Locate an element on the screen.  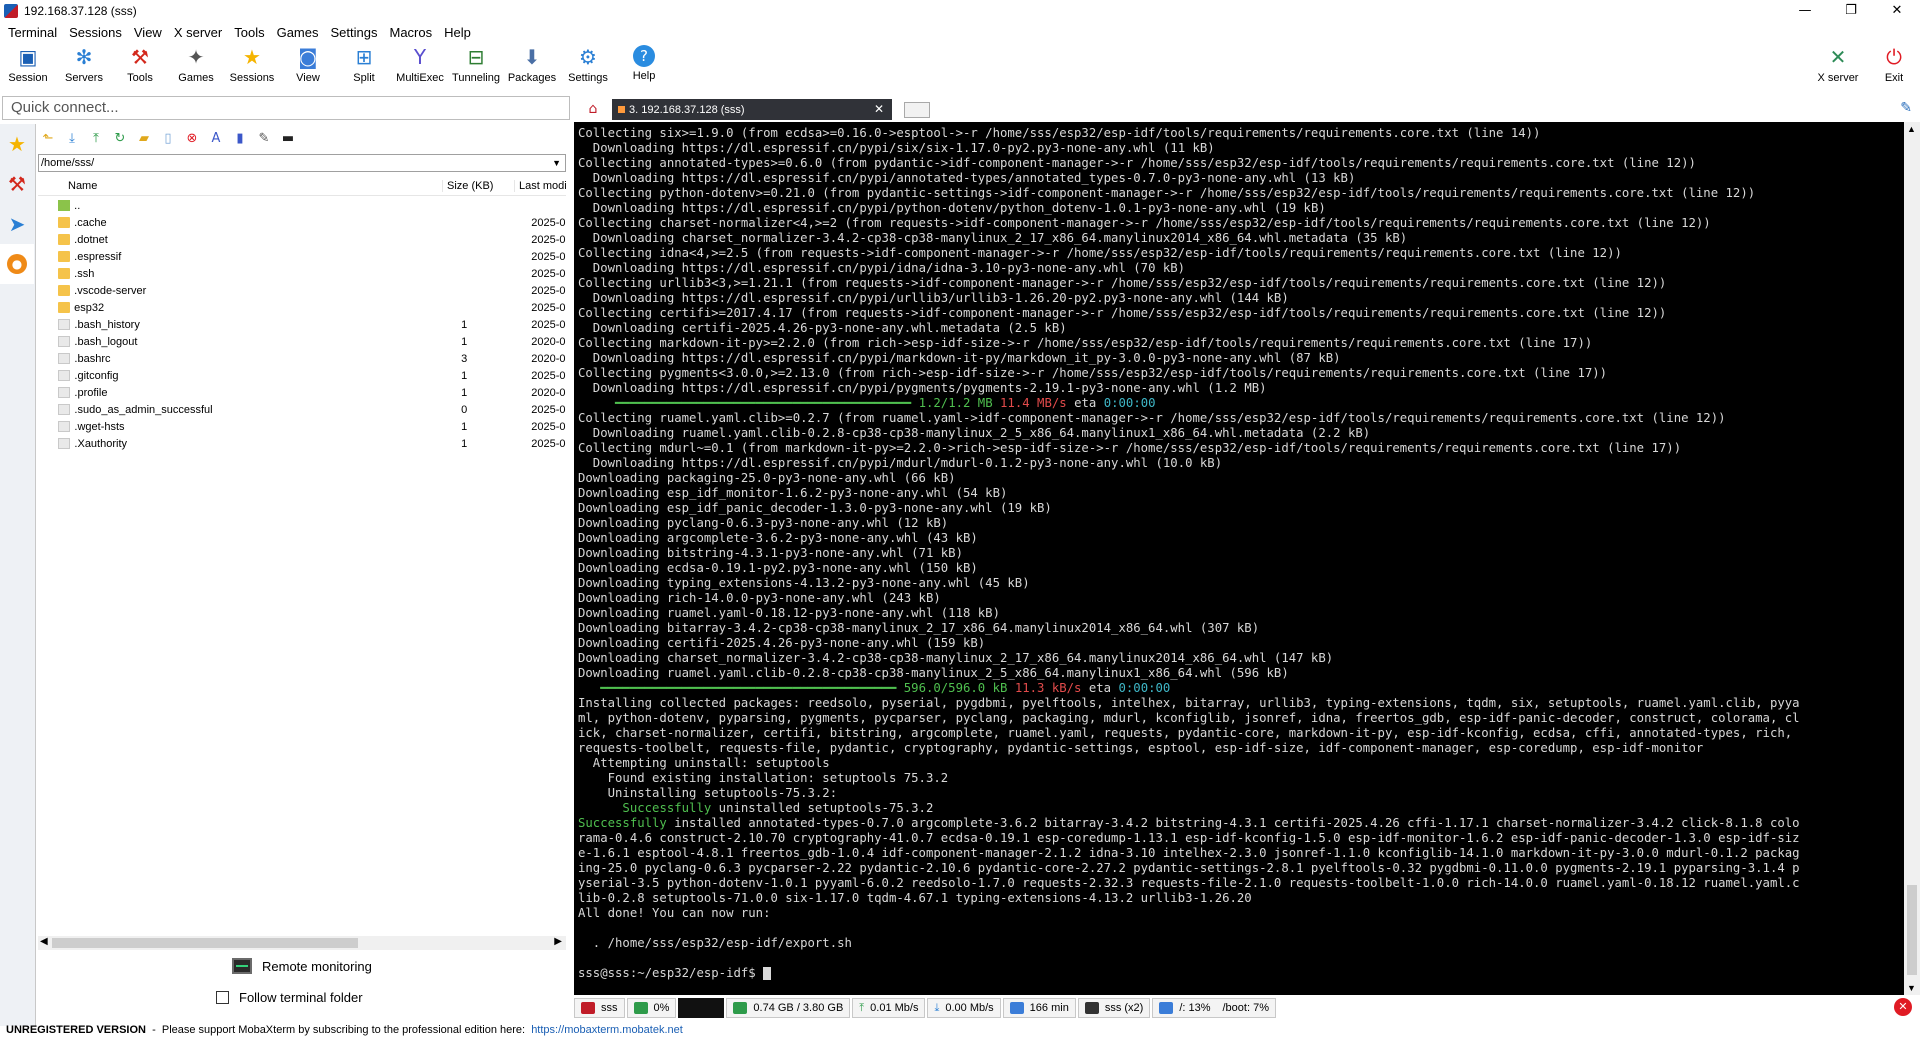
subscribe-link: https://mobaxterm.mobatek.net is located at coordinates (607, 1030).